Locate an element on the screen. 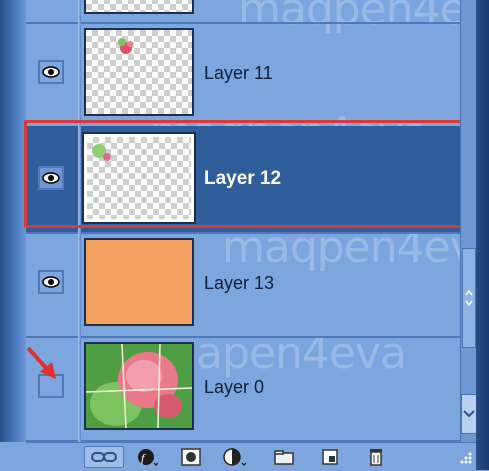 The width and height of the screenshot is (489, 471). layer-mask-button is located at coordinates (191, 457).